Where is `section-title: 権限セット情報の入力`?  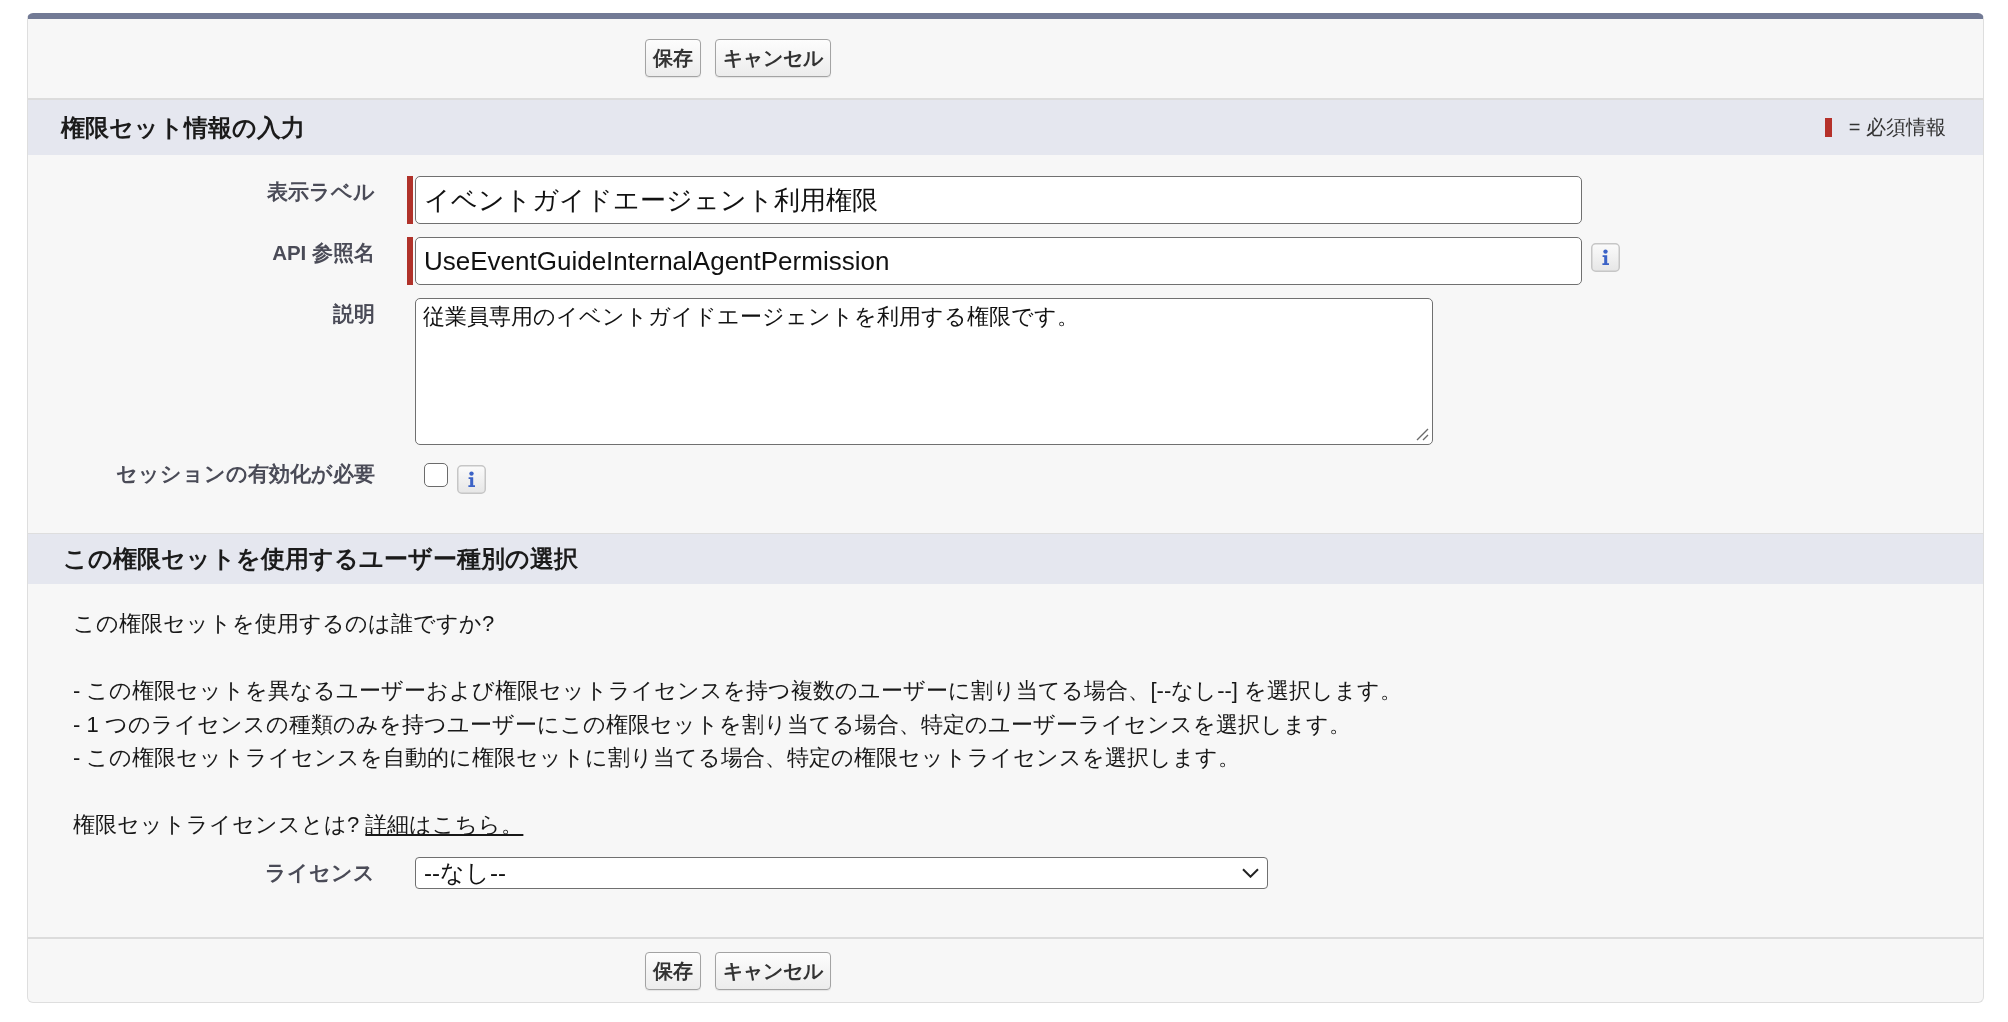
section-title: 権限セット情報の入力 is located at coordinates (183, 127).